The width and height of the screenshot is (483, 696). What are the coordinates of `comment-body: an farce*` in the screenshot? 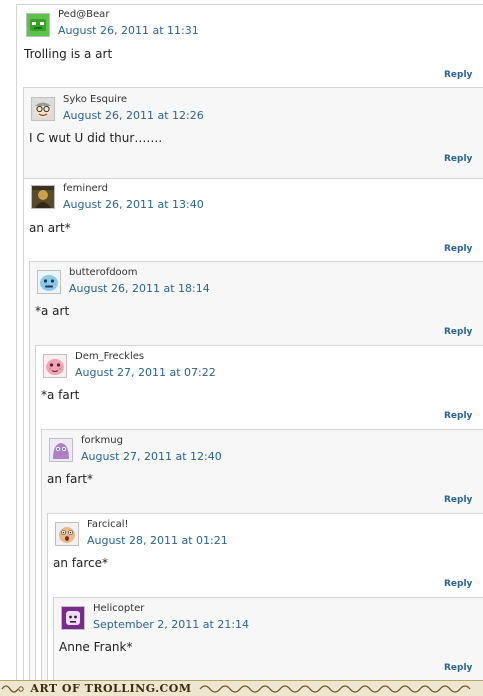 It's located at (81, 563).